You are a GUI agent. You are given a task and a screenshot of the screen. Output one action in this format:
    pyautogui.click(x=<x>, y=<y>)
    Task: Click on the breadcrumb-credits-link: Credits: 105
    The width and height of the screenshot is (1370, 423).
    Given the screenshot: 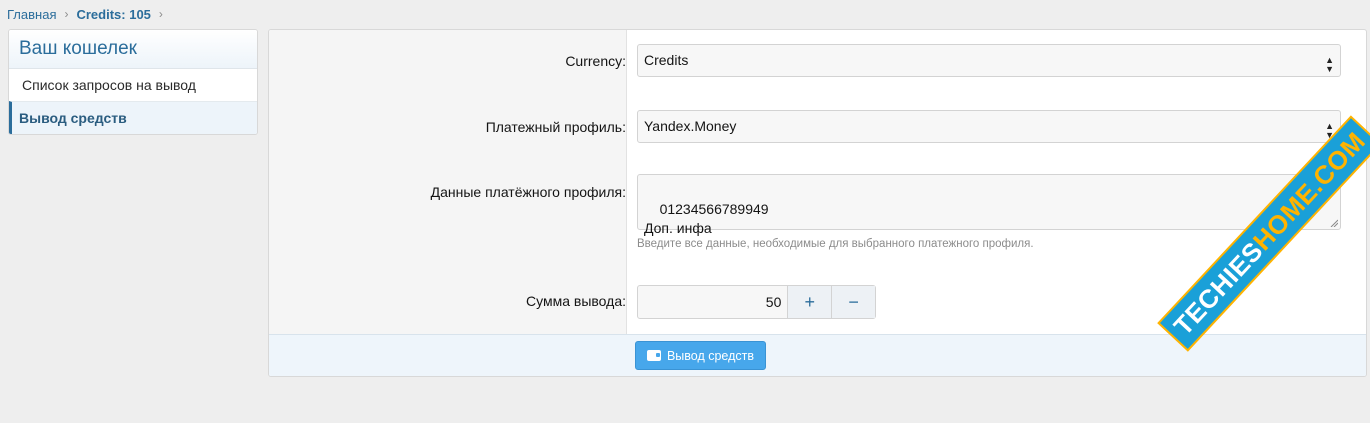 What is the action you would take?
    pyautogui.click(x=113, y=14)
    